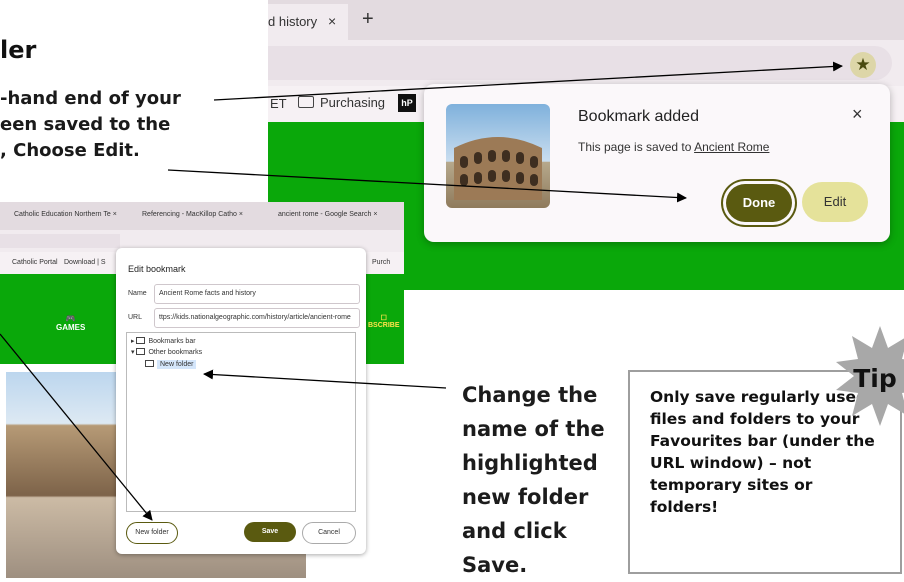 The width and height of the screenshot is (904, 582). I want to click on bookmark-star-icon: ★, so click(863, 65).